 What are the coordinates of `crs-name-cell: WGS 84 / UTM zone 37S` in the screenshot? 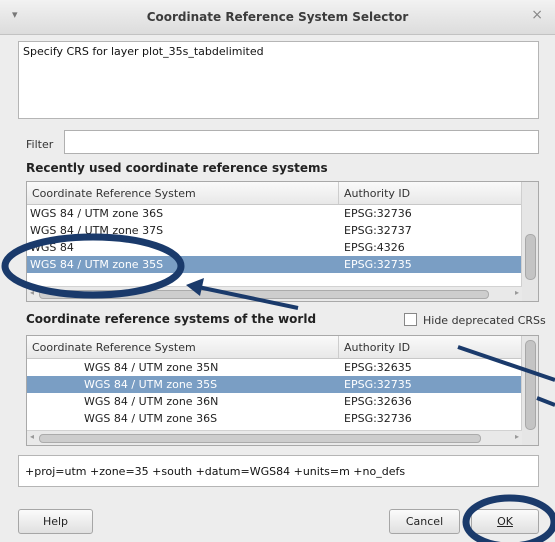 It's located at (97, 230).